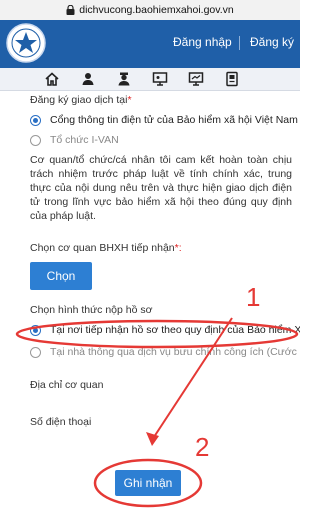  Describe the element at coordinates (61, 276) in the screenshot. I see `choose-agency-button: Chọn` at that location.